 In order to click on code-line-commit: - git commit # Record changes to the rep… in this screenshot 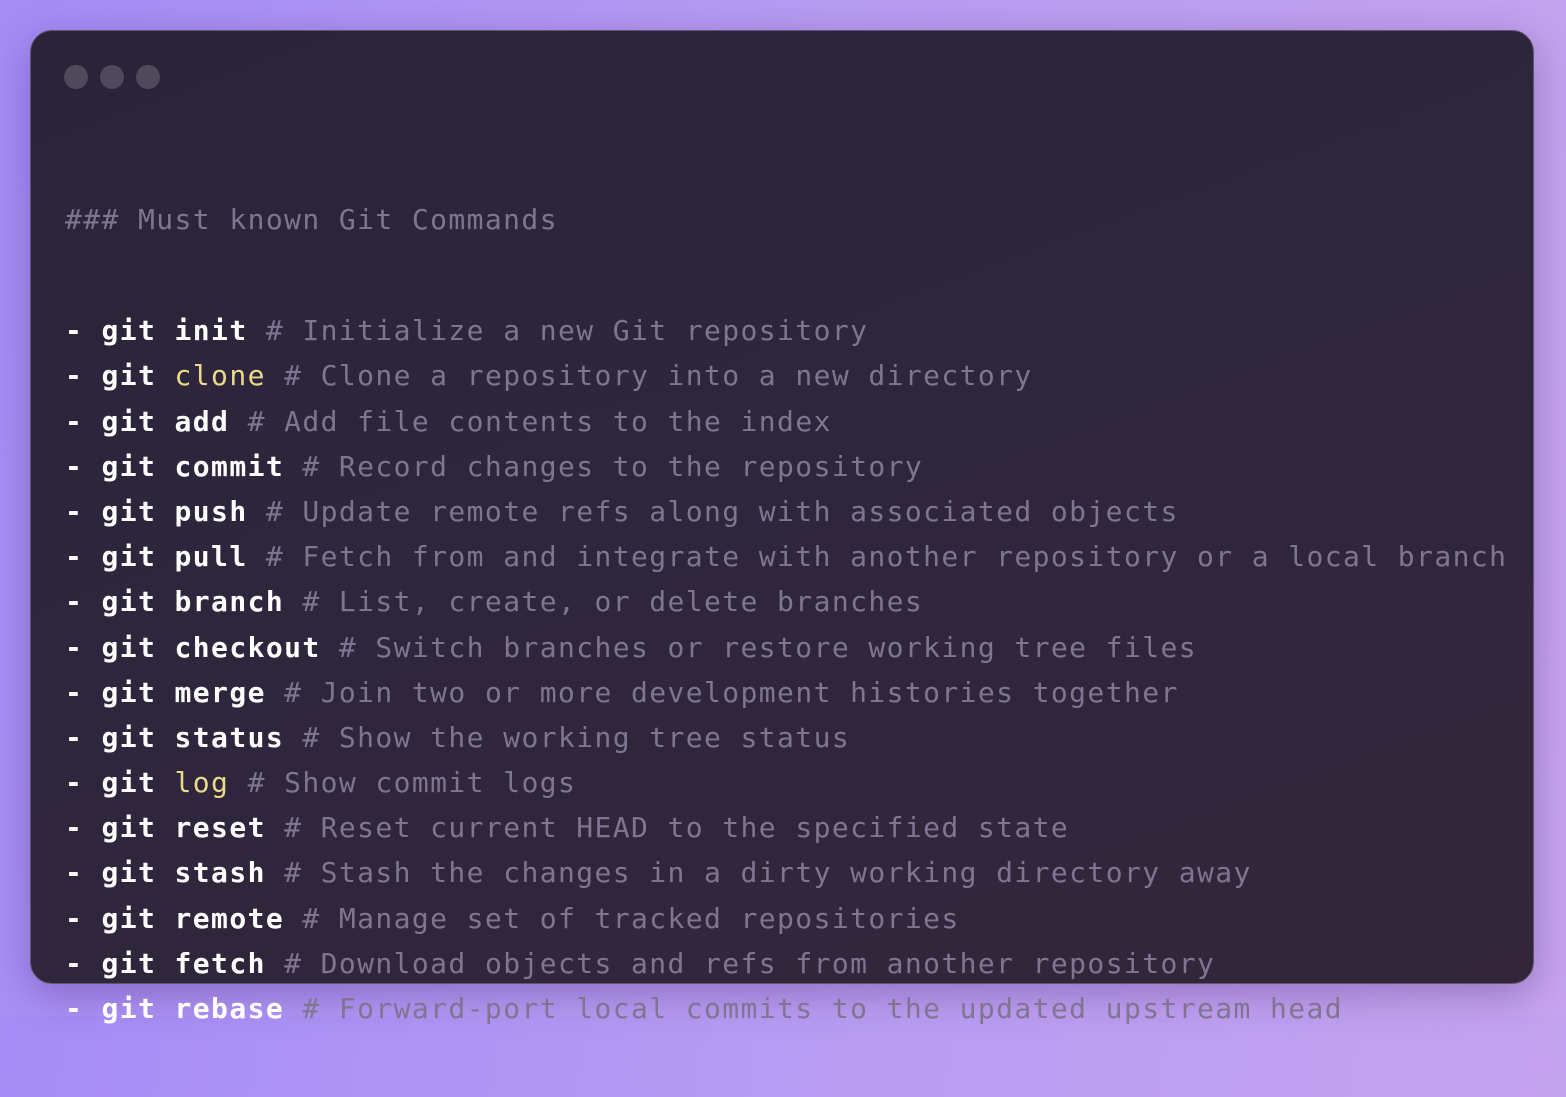, I will do `click(786, 466)`.